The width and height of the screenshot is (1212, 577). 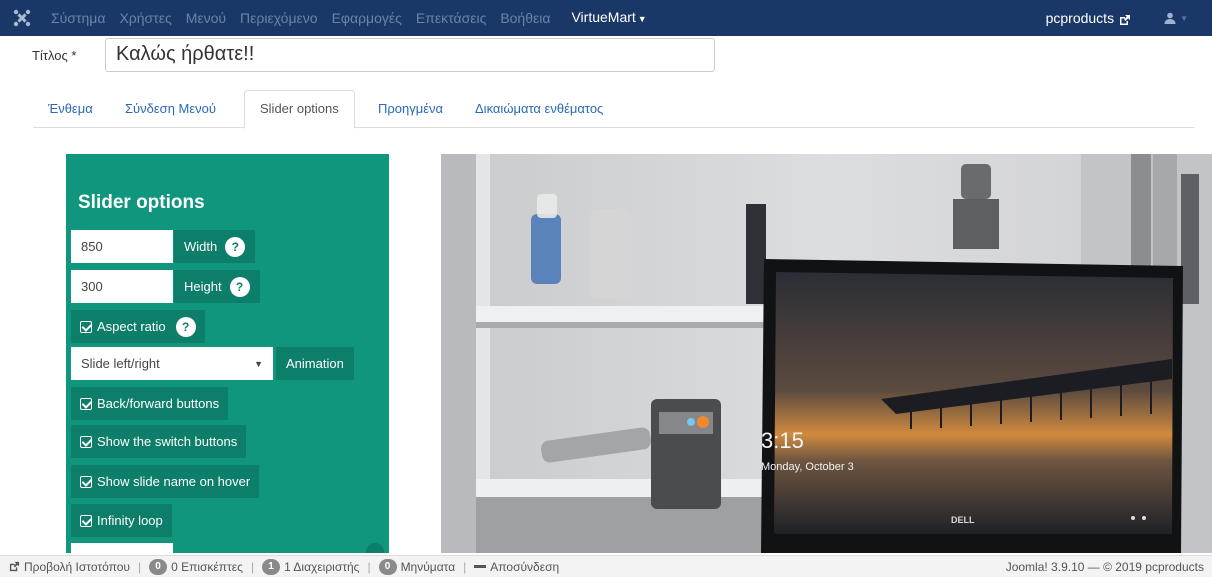 I want to click on logout-link: Αποσύνδεση, so click(x=516, y=567).